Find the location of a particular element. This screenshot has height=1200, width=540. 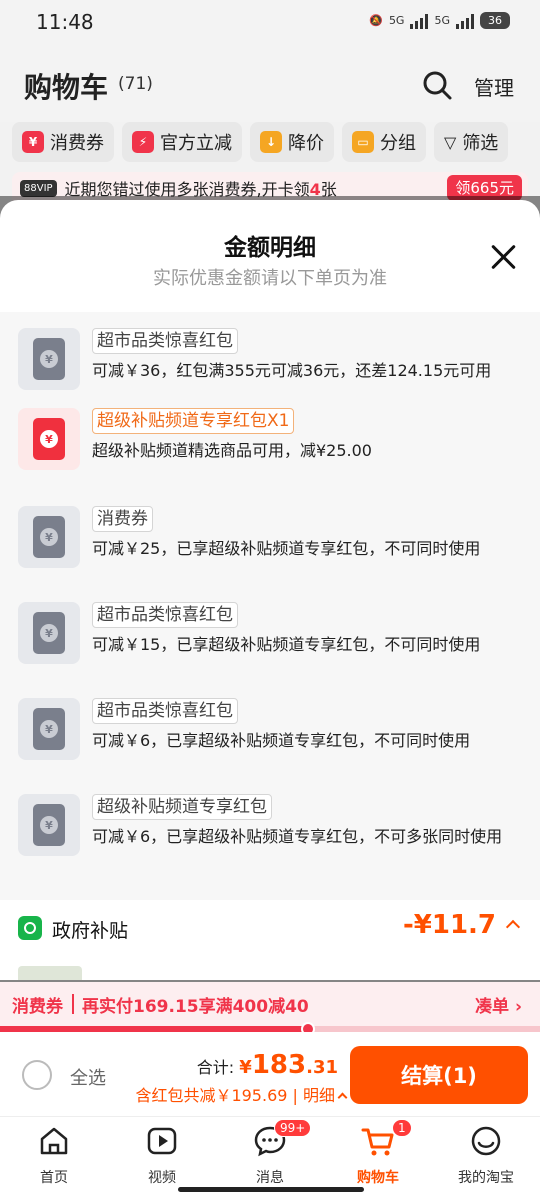

signal-icon is located at coordinates (419, 21).